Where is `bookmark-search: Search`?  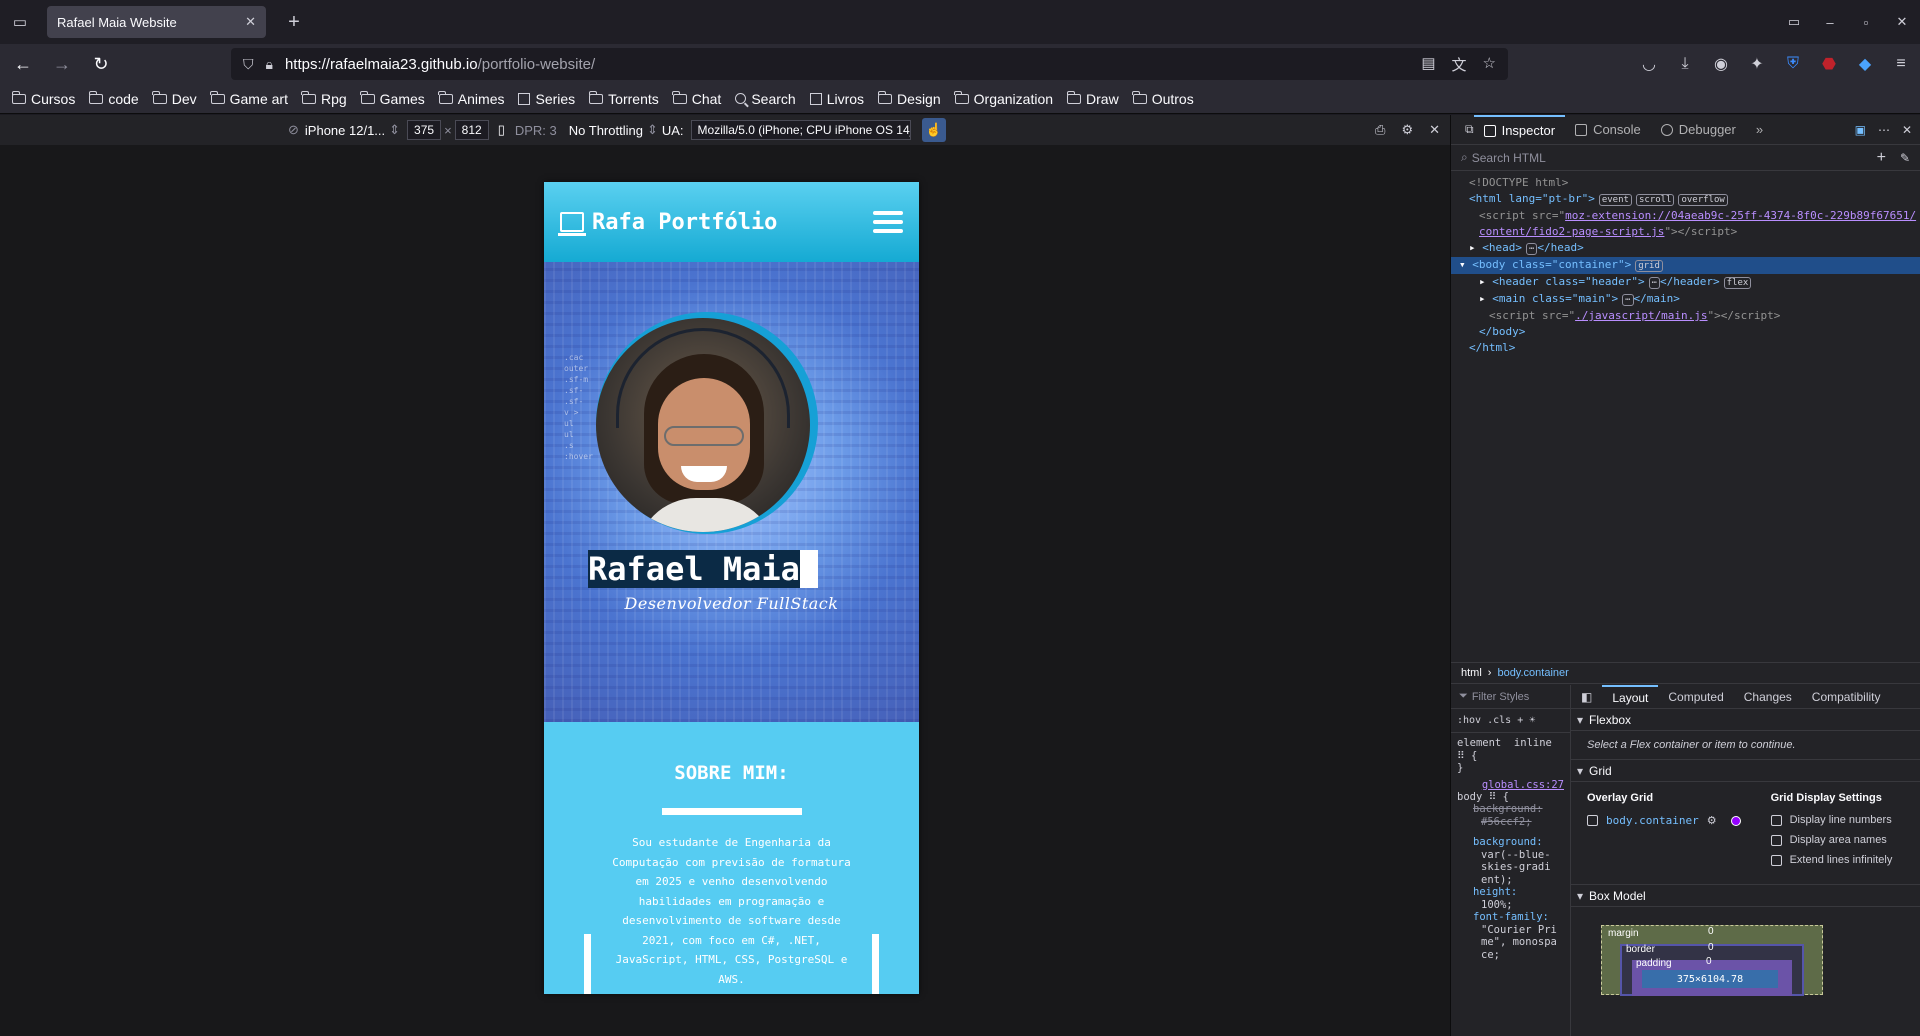 bookmark-search: Search is located at coordinates (765, 99).